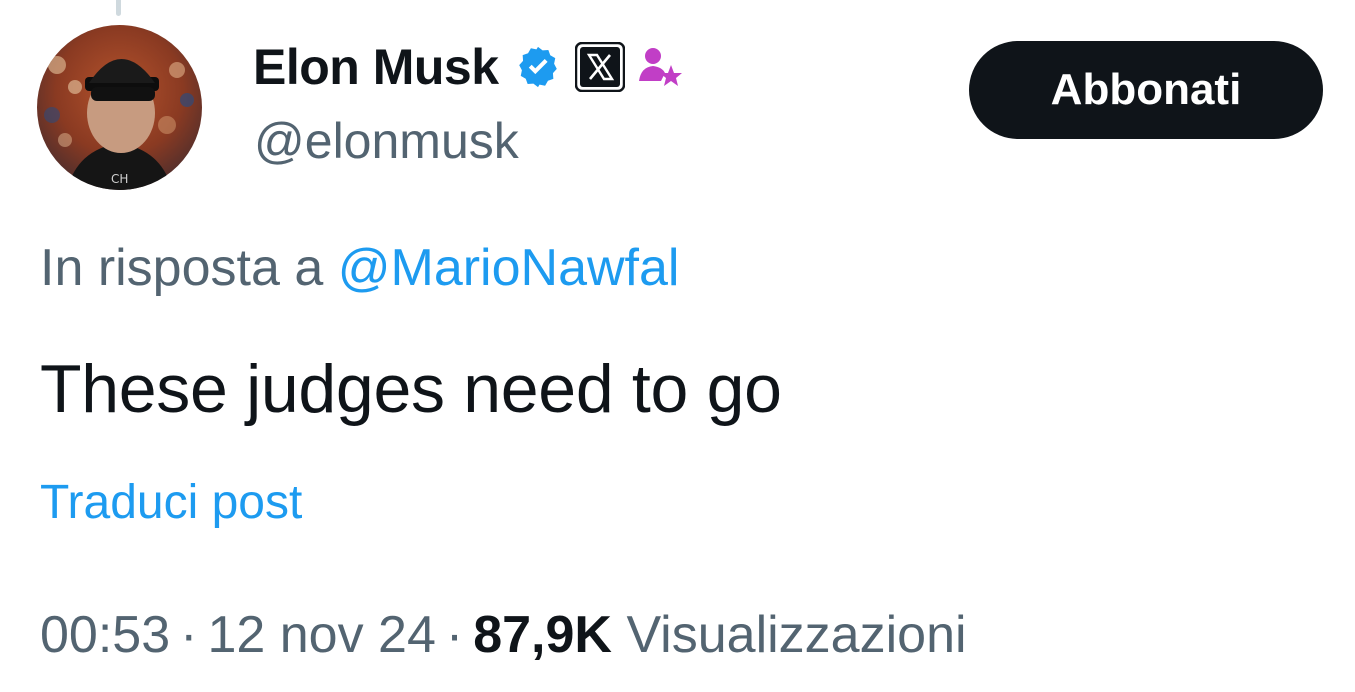 Image resolution: width=1355 pixels, height=692 pixels. I want to click on avatar: CH, so click(119, 107).